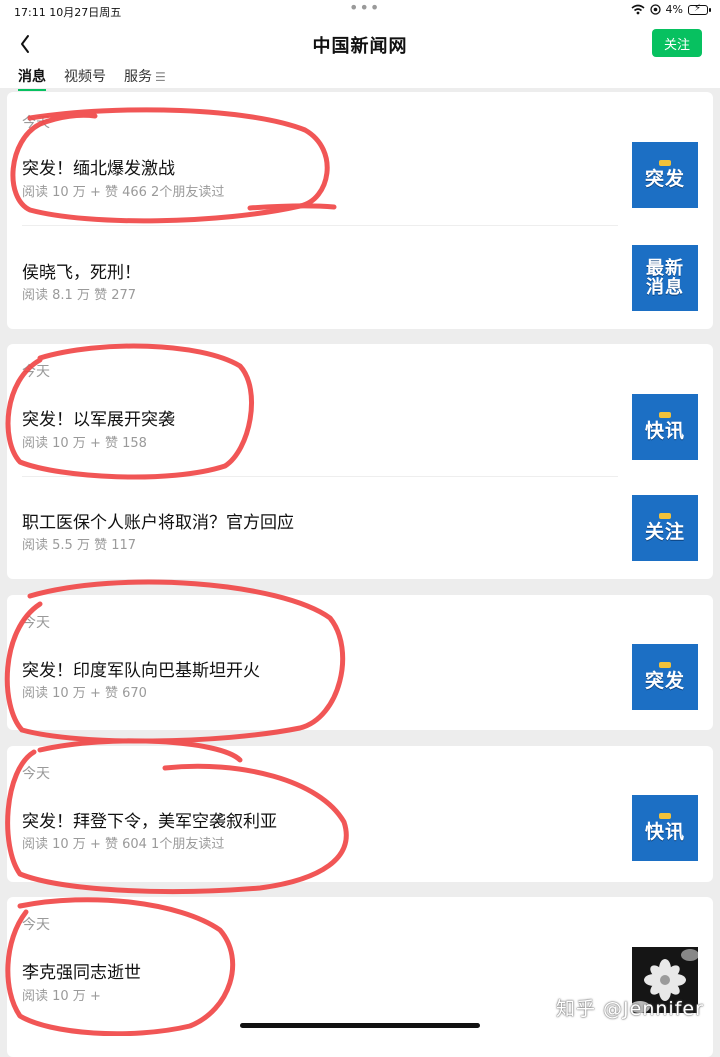 The height and width of the screenshot is (1057, 720). Describe the element at coordinates (81, 270) in the screenshot. I see `article-title: 侯晓飞，死刑！` at that location.